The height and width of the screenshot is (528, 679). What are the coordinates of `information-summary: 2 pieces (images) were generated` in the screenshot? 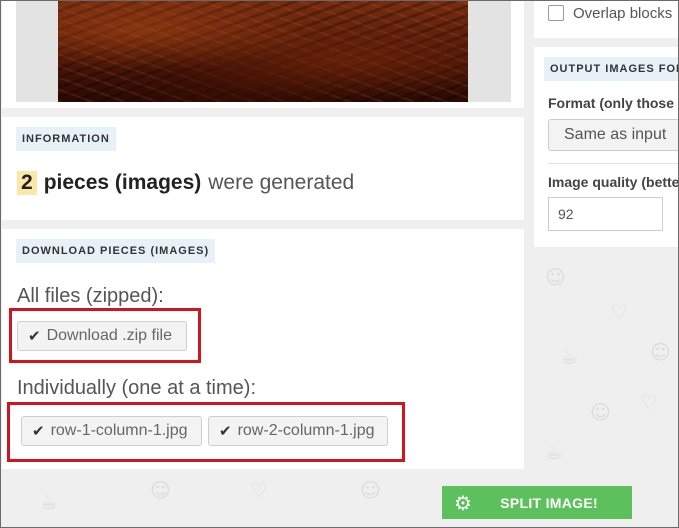 It's located at (185, 183).